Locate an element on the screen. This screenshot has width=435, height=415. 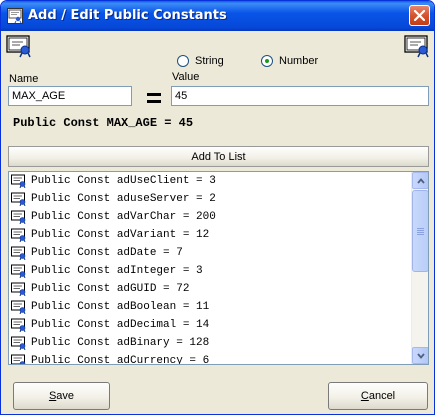
radio-label-number: Number is located at coordinates (299, 61).